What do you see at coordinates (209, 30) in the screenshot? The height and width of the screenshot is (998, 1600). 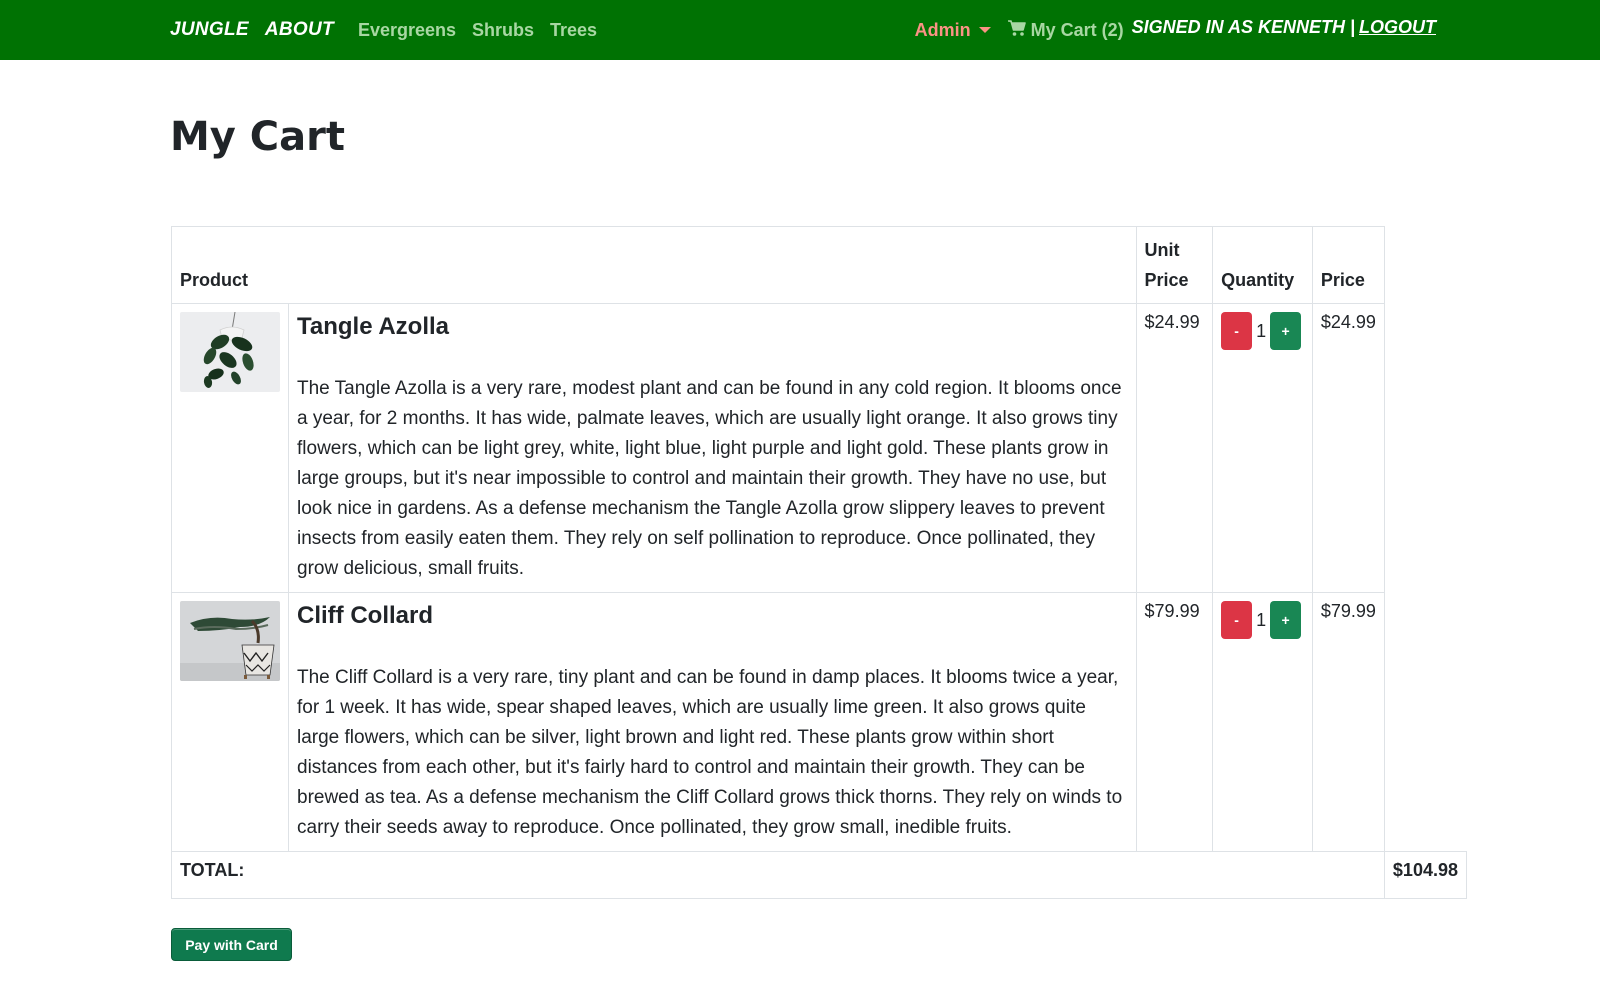 I see `brand-jungle-link: JUNGLE` at bounding box center [209, 30].